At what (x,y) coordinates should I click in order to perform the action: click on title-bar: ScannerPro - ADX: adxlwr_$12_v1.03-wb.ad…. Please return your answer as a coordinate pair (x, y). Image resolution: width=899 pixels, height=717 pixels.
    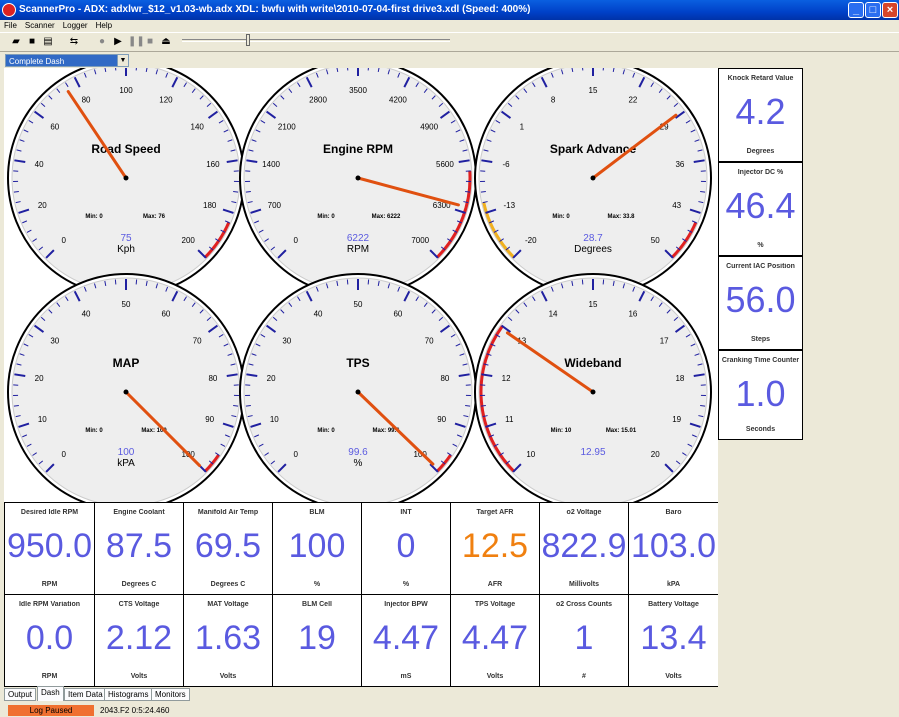
    Looking at the image, I should click on (449, 10).